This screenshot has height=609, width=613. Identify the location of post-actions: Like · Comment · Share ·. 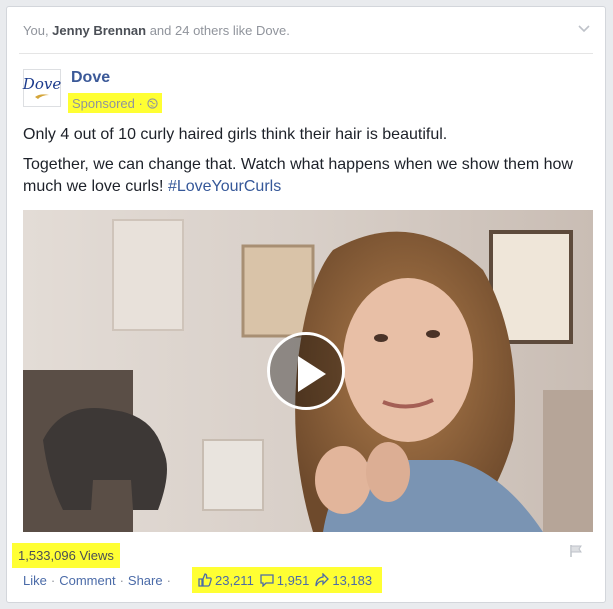
(99, 580).